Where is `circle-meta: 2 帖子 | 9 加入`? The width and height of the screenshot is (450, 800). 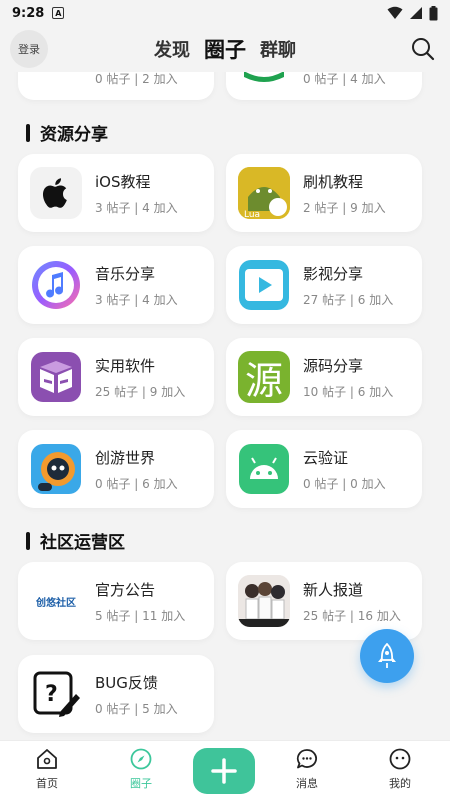
circle-meta: 2 帖子 | 9 加入 is located at coordinates (344, 208).